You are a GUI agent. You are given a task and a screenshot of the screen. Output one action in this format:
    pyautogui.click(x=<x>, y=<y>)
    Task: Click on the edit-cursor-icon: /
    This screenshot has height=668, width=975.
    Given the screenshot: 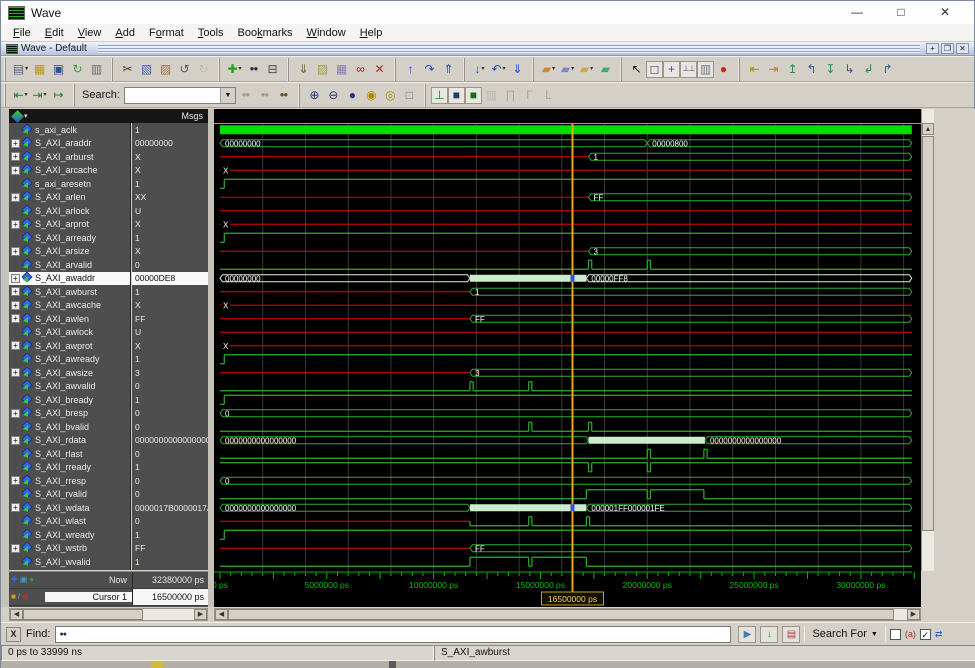 What is the action you would take?
    pyautogui.click(x=19, y=597)
    